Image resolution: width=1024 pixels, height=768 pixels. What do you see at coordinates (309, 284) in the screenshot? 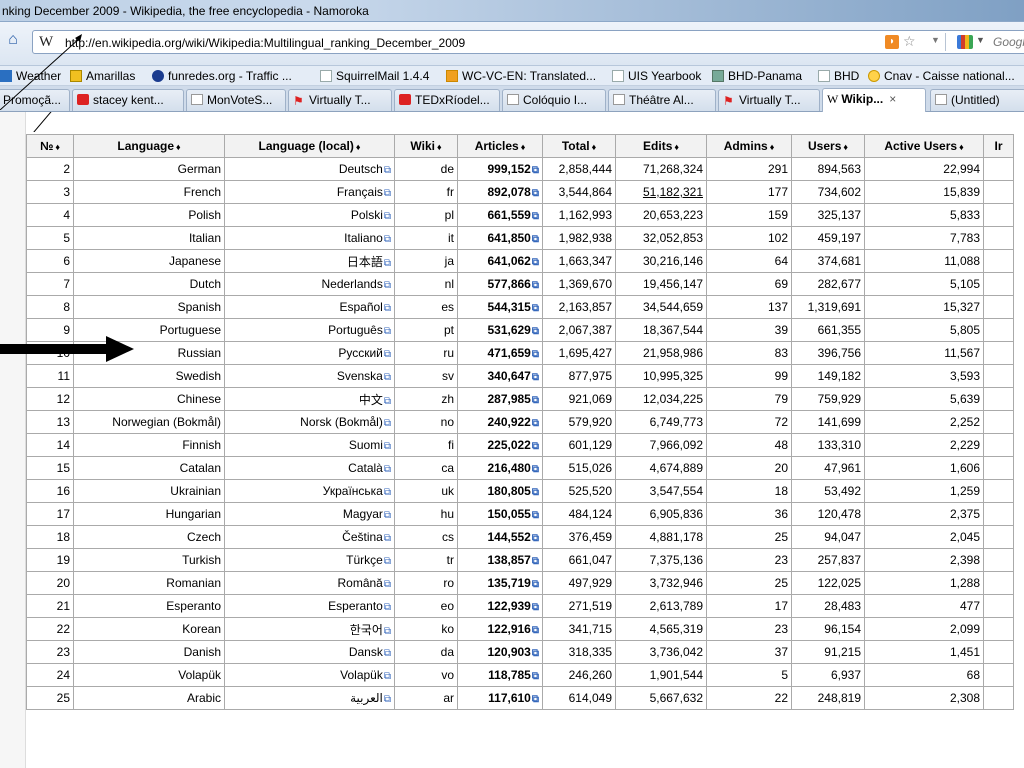
I see `table-cell-local: Nederlands⧉` at bounding box center [309, 284].